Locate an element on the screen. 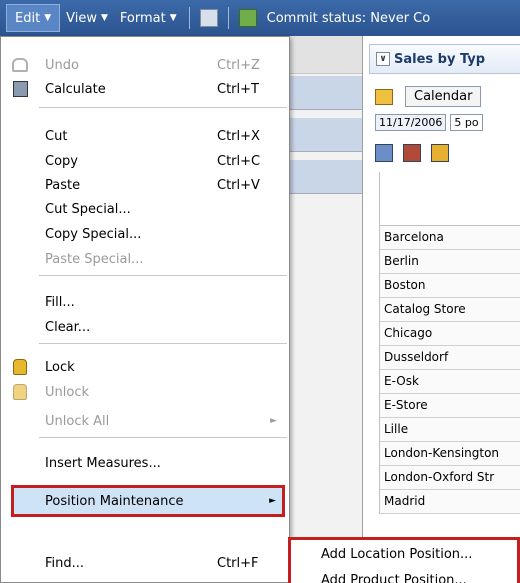  menu-item-shortcut: Ctrl+Z is located at coordinates (238, 65).